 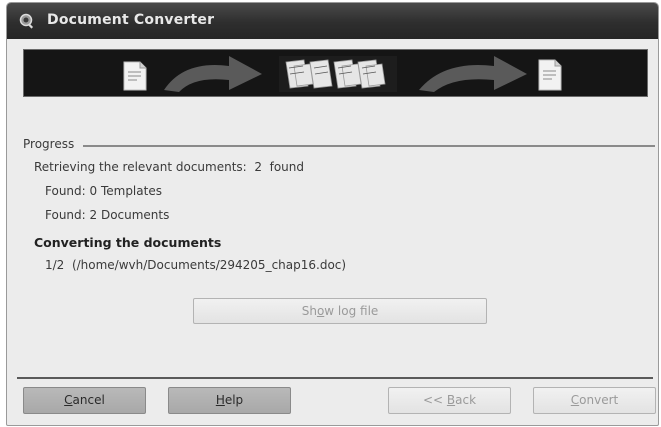 I want to click on progress-frame-label: Progress, so click(x=49, y=144).